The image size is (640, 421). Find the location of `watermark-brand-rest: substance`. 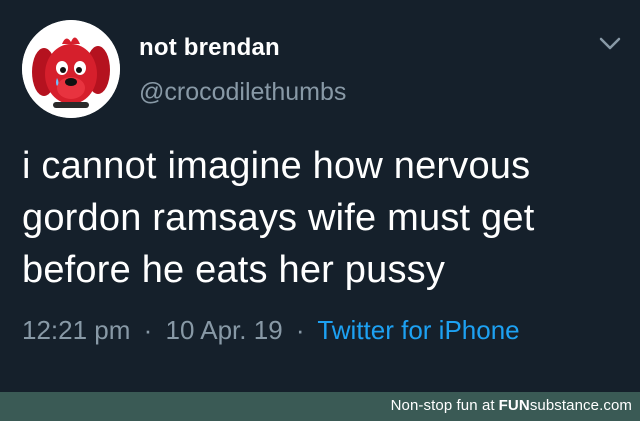

watermark-brand-rest: substance is located at coordinates (564, 405).